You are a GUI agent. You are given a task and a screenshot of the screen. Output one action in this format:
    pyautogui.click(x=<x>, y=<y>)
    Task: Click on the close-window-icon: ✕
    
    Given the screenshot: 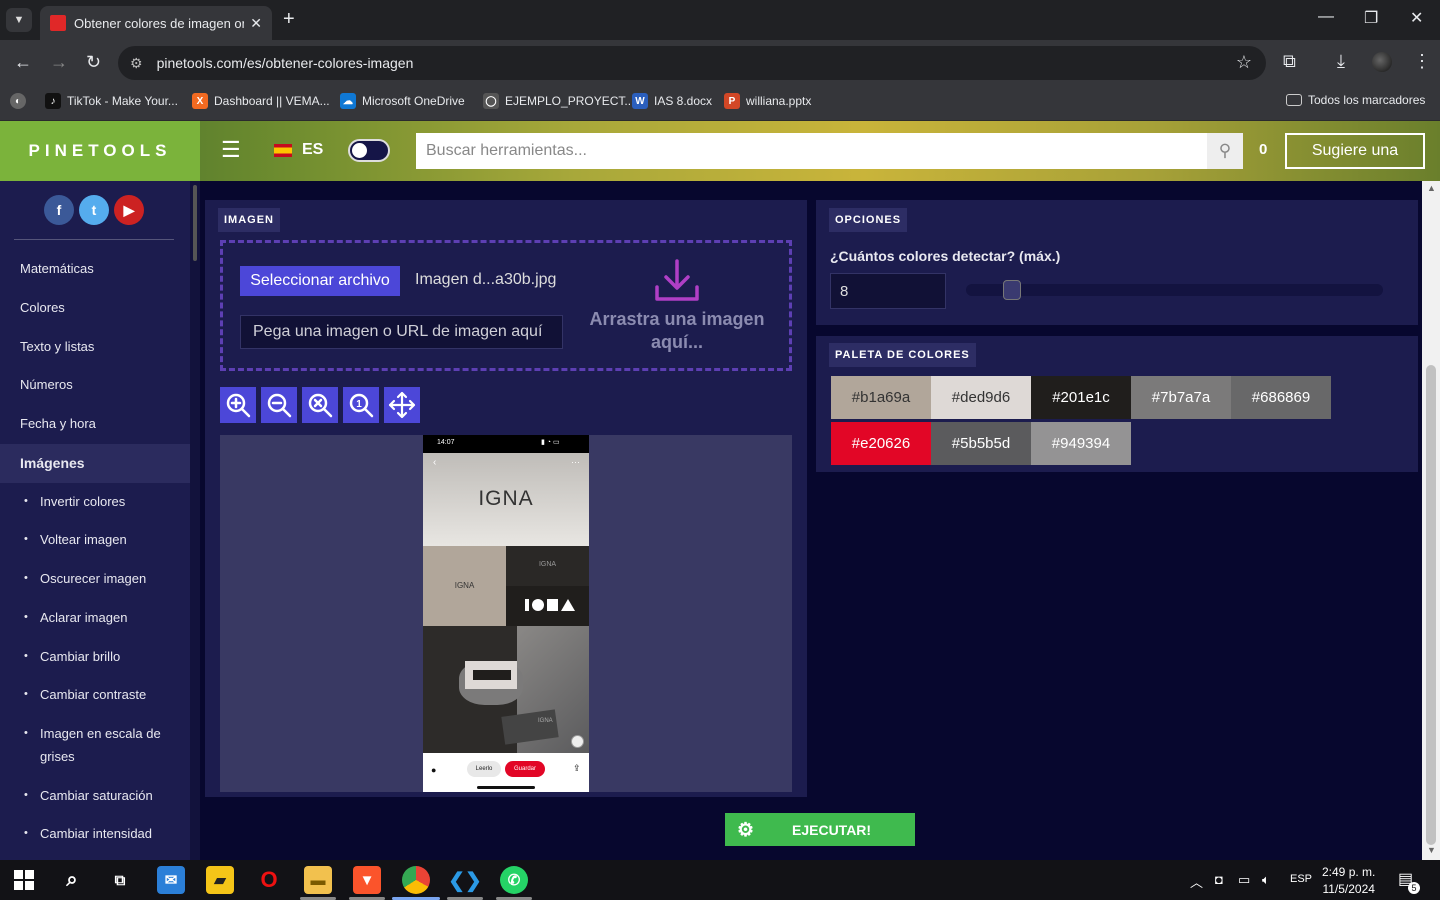 What is the action you would take?
    pyautogui.click(x=1416, y=18)
    